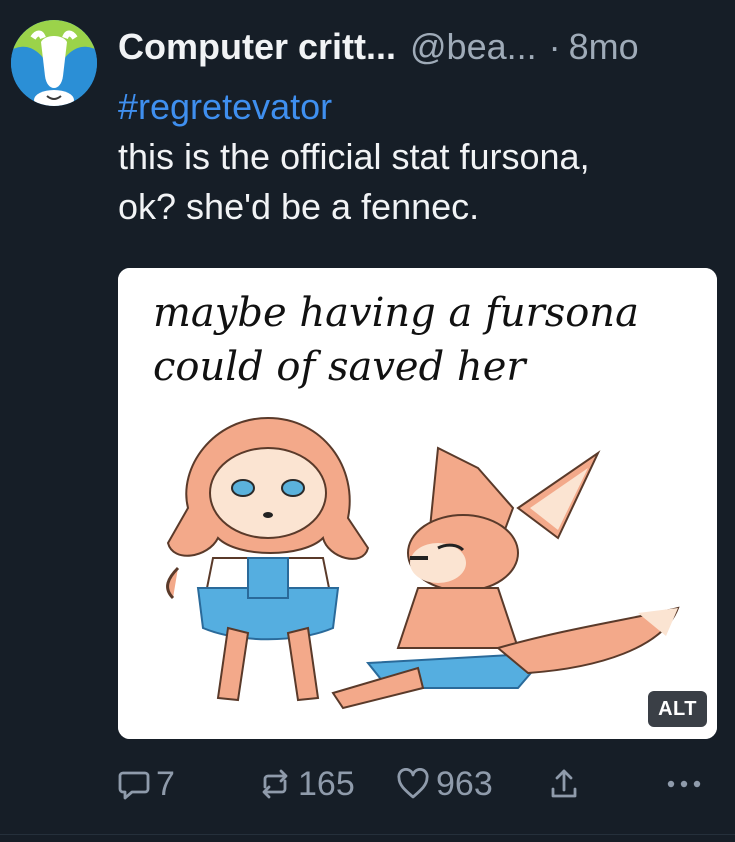 This screenshot has height=842, width=735. Describe the element at coordinates (677, 709) in the screenshot. I see `alt-text-button: ALT` at that location.